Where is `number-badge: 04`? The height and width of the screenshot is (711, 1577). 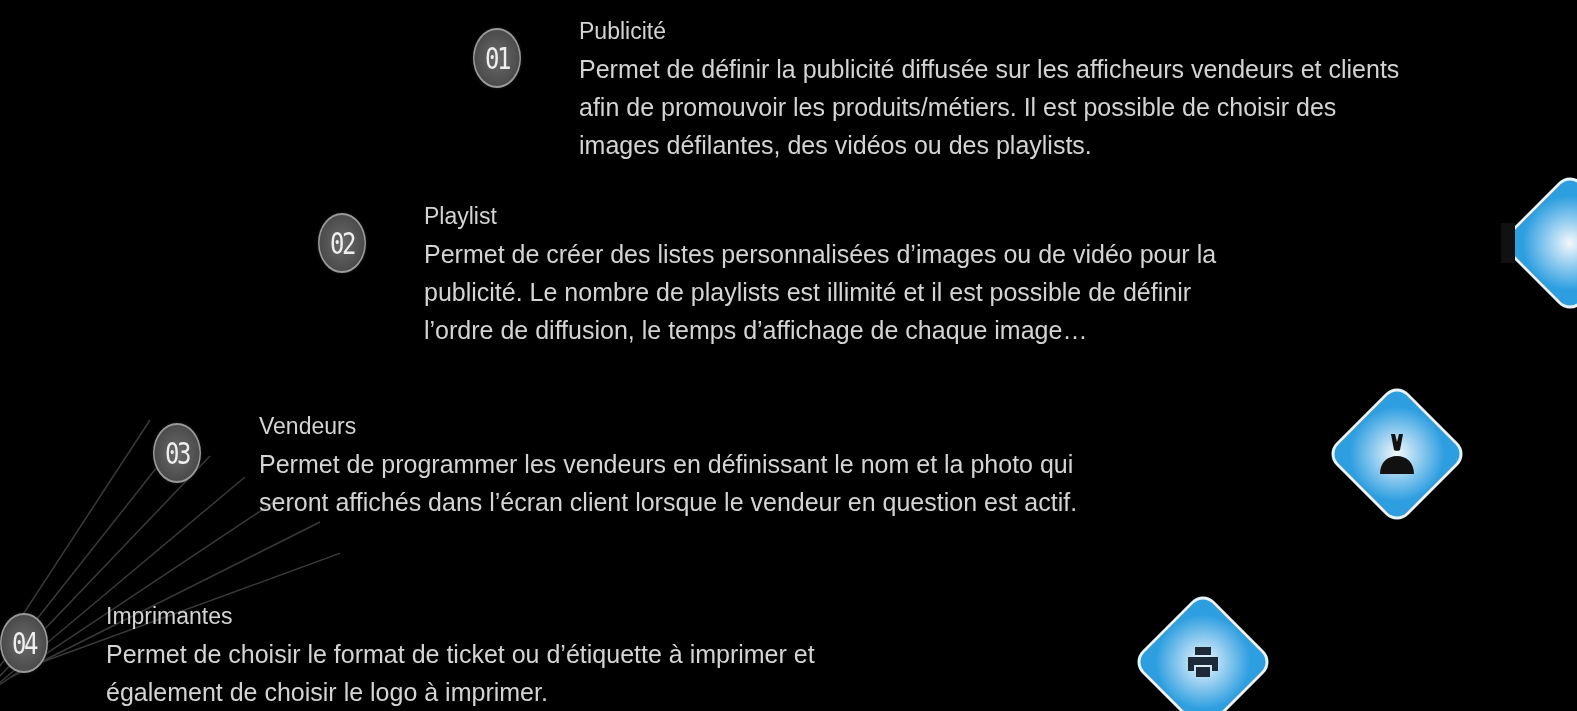 number-badge: 04 is located at coordinates (24, 643).